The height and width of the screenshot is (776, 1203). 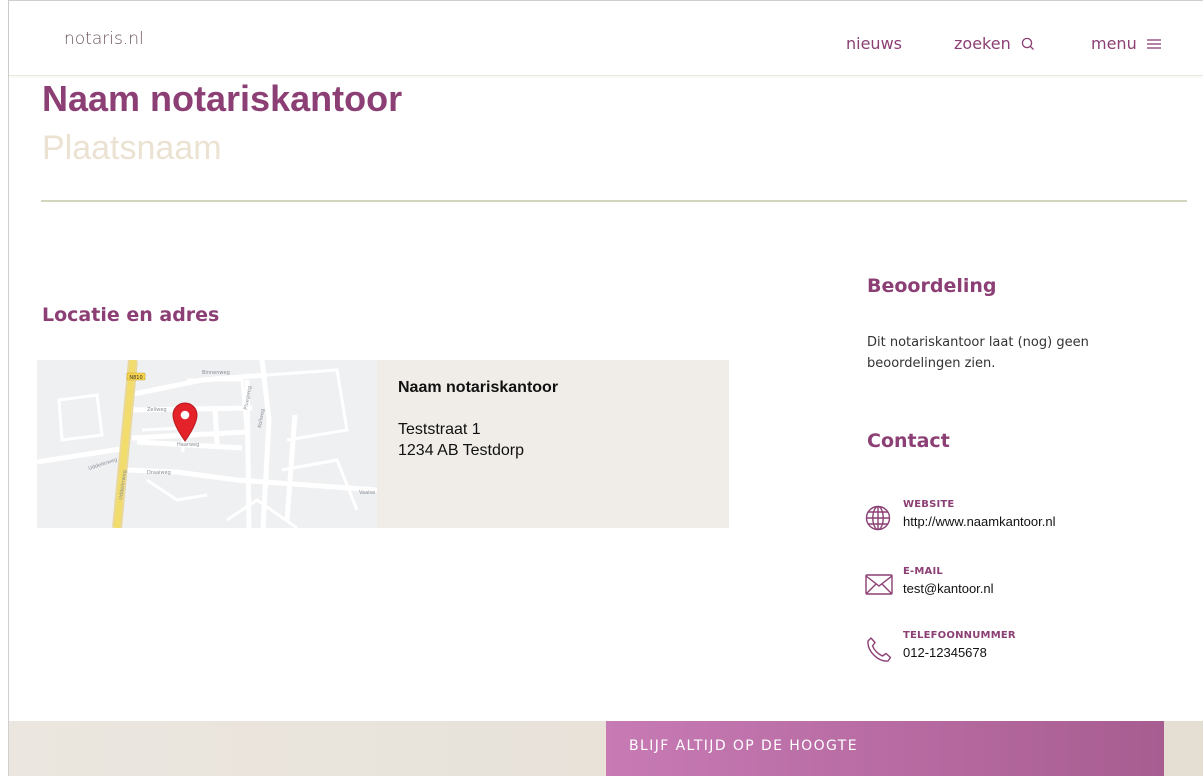 I want to click on map-street-label: Binnenweg, so click(x=216, y=373).